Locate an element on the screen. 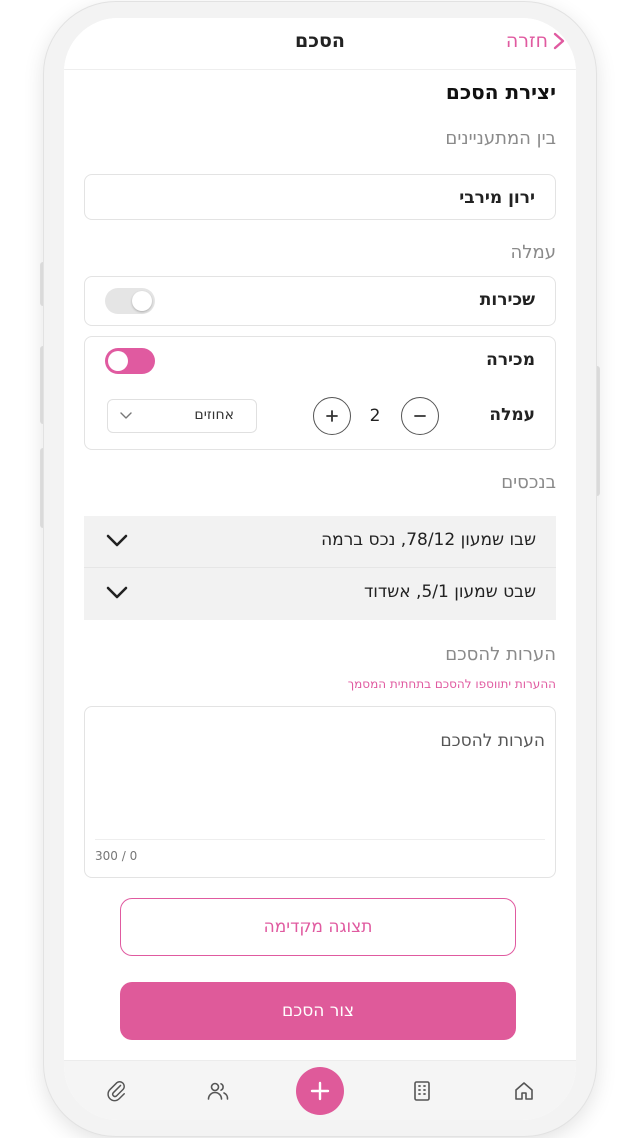 The height and width of the screenshot is (1138, 640). back-label: חזרה is located at coordinates (526, 41).